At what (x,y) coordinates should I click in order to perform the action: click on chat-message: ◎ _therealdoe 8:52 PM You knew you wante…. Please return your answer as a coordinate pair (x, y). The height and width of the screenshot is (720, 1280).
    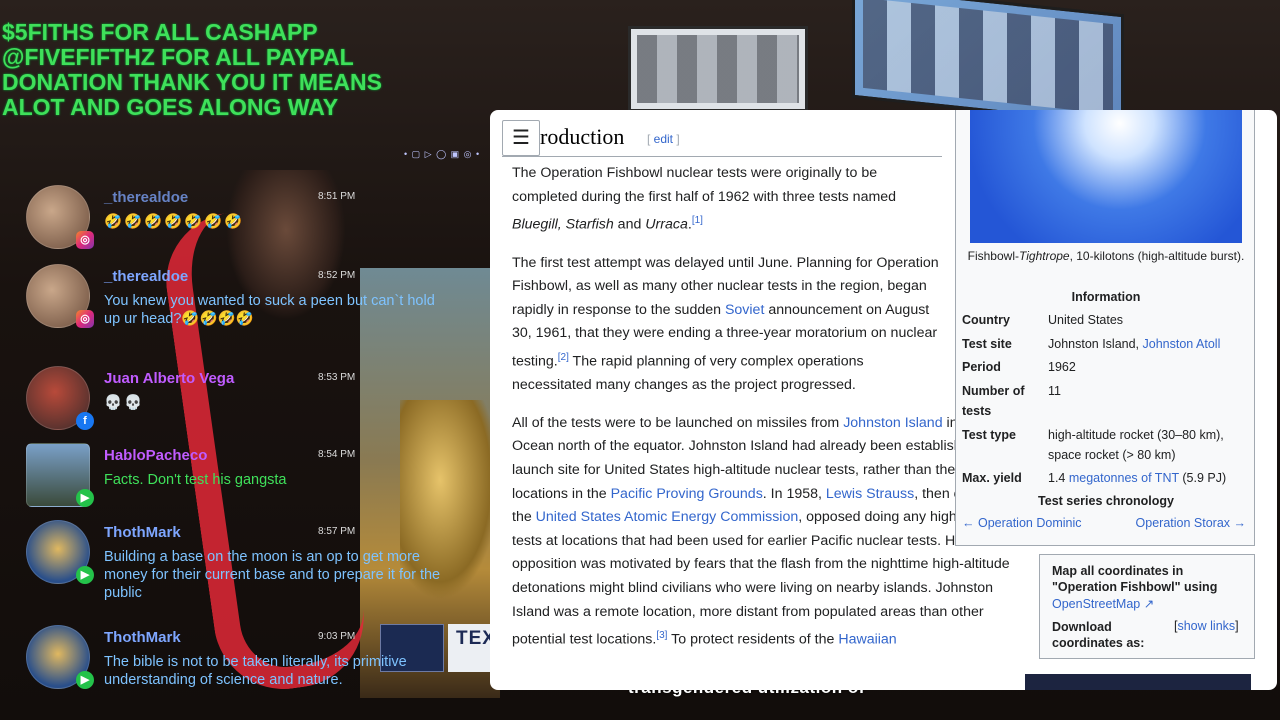
    Looking at the image, I should click on (240, 314).